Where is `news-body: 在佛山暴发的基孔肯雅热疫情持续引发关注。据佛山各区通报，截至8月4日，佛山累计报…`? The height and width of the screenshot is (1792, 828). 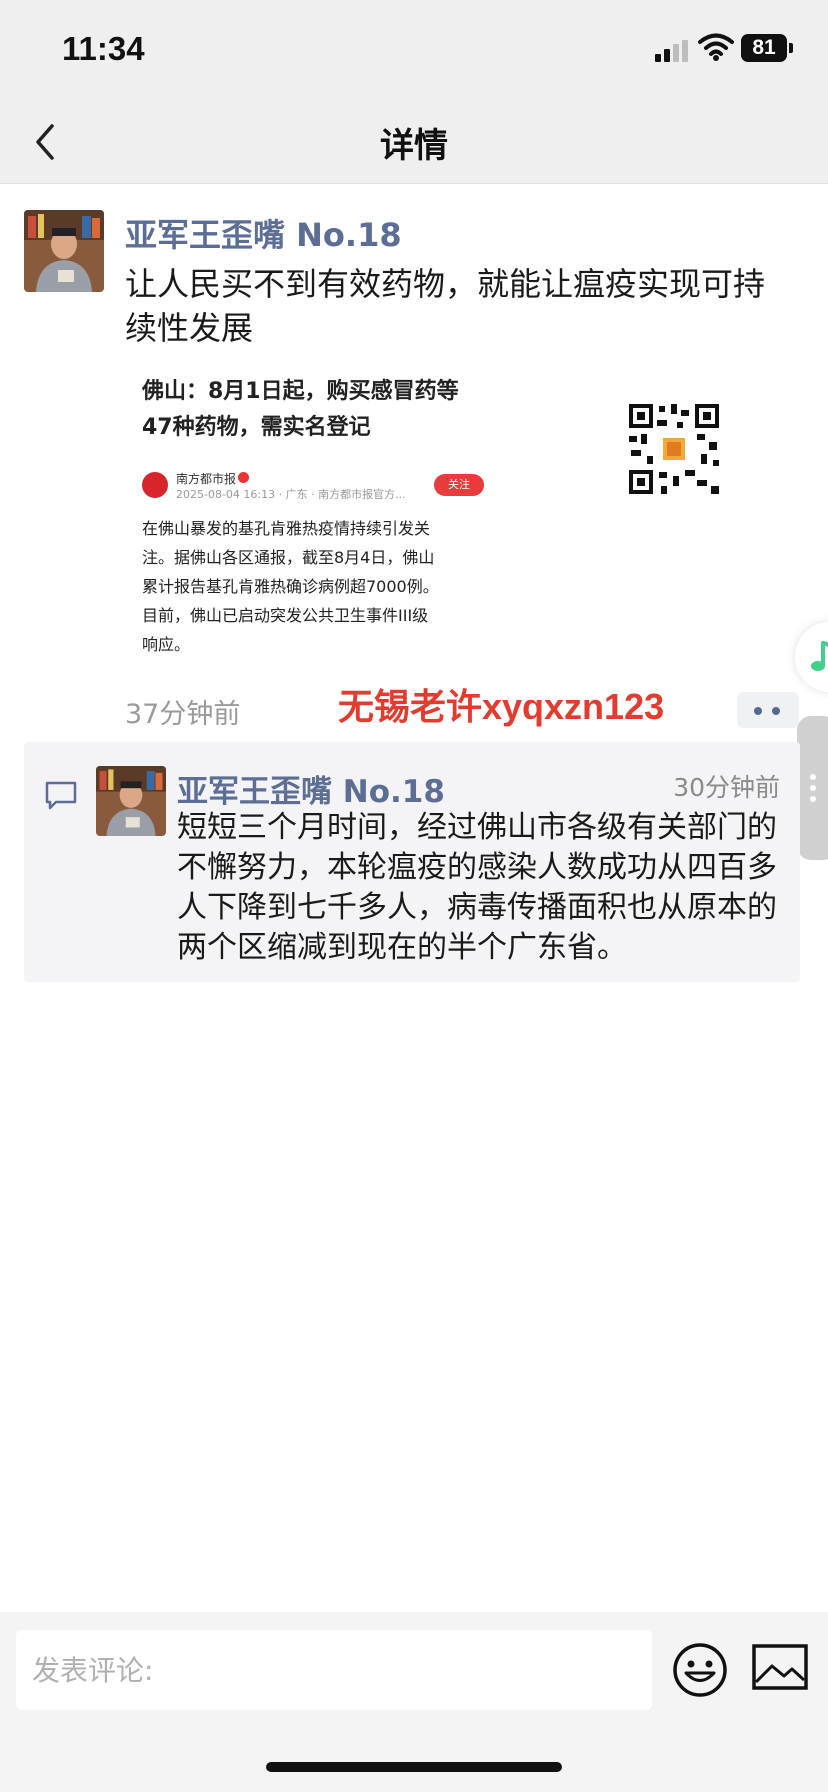
news-body: 在佛山暴发的基孔肯雅热疫情持续引发关注。据佛山各区通报，截至8月4日，佛山累计报… is located at coordinates (290, 586).